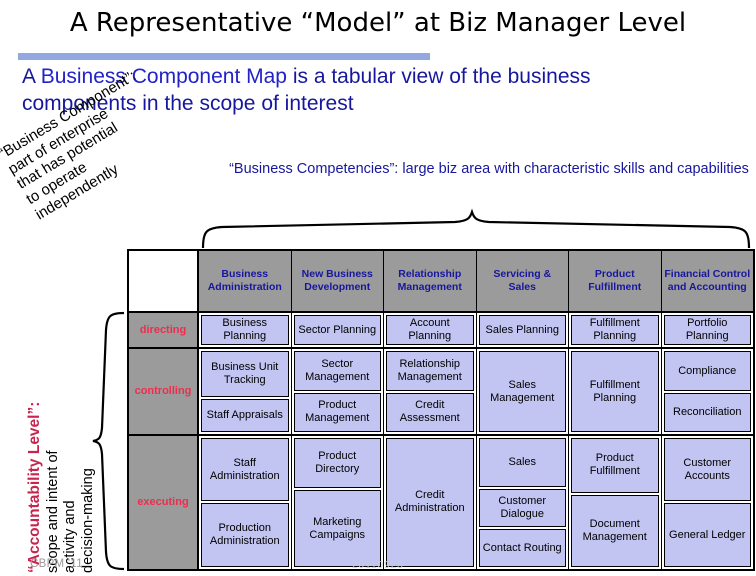  I want to click on column-header-label: New Business Development, so click(337, 280).